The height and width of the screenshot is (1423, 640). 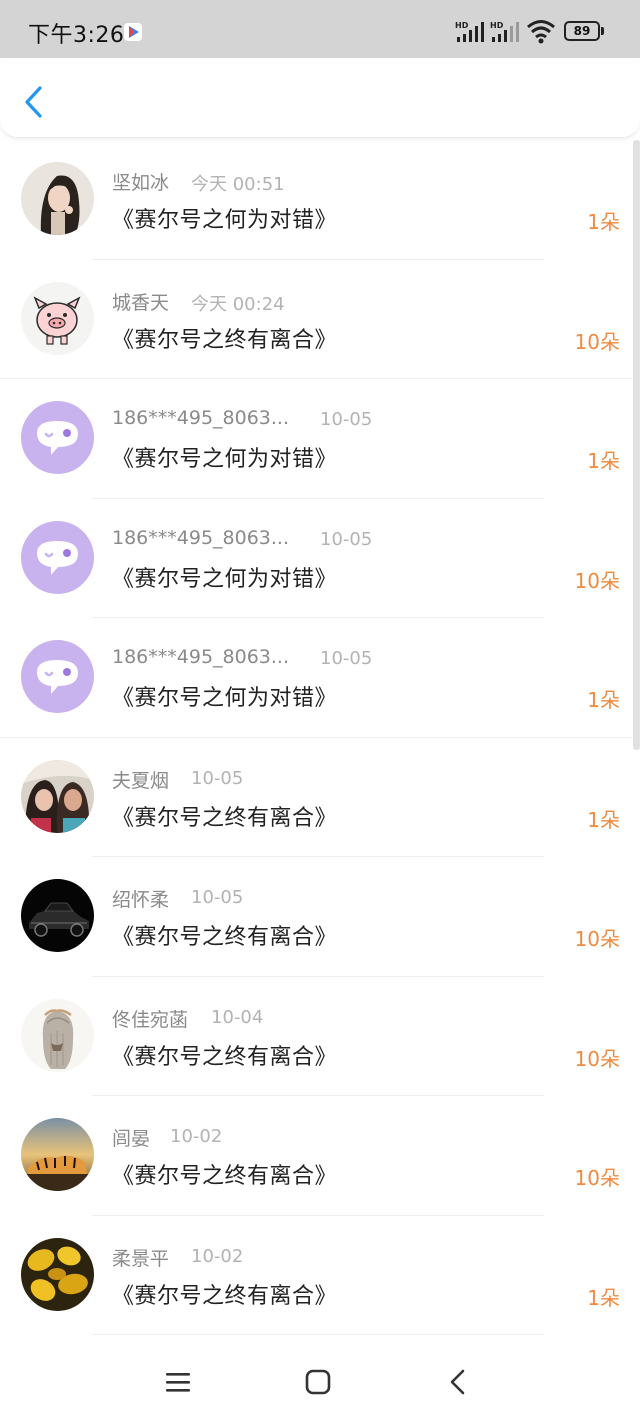 I want to click on signal-hd-label-2: HD, so click(x=497, y=25).